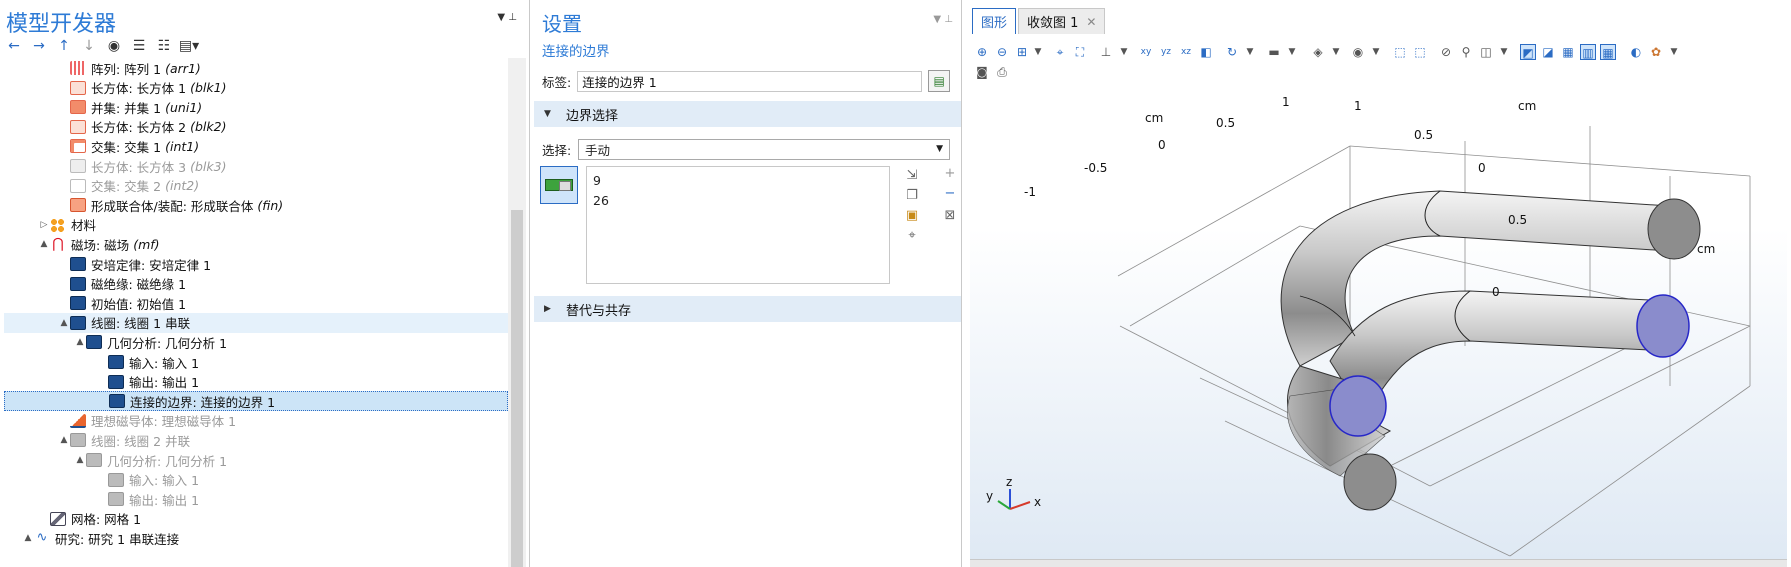 The width and height of the screenshot is (1791, 567). What do you see at coordinates (559, 185) in the screenshot?
I see `active-selection-toggle` at bounding box center [559, 185].